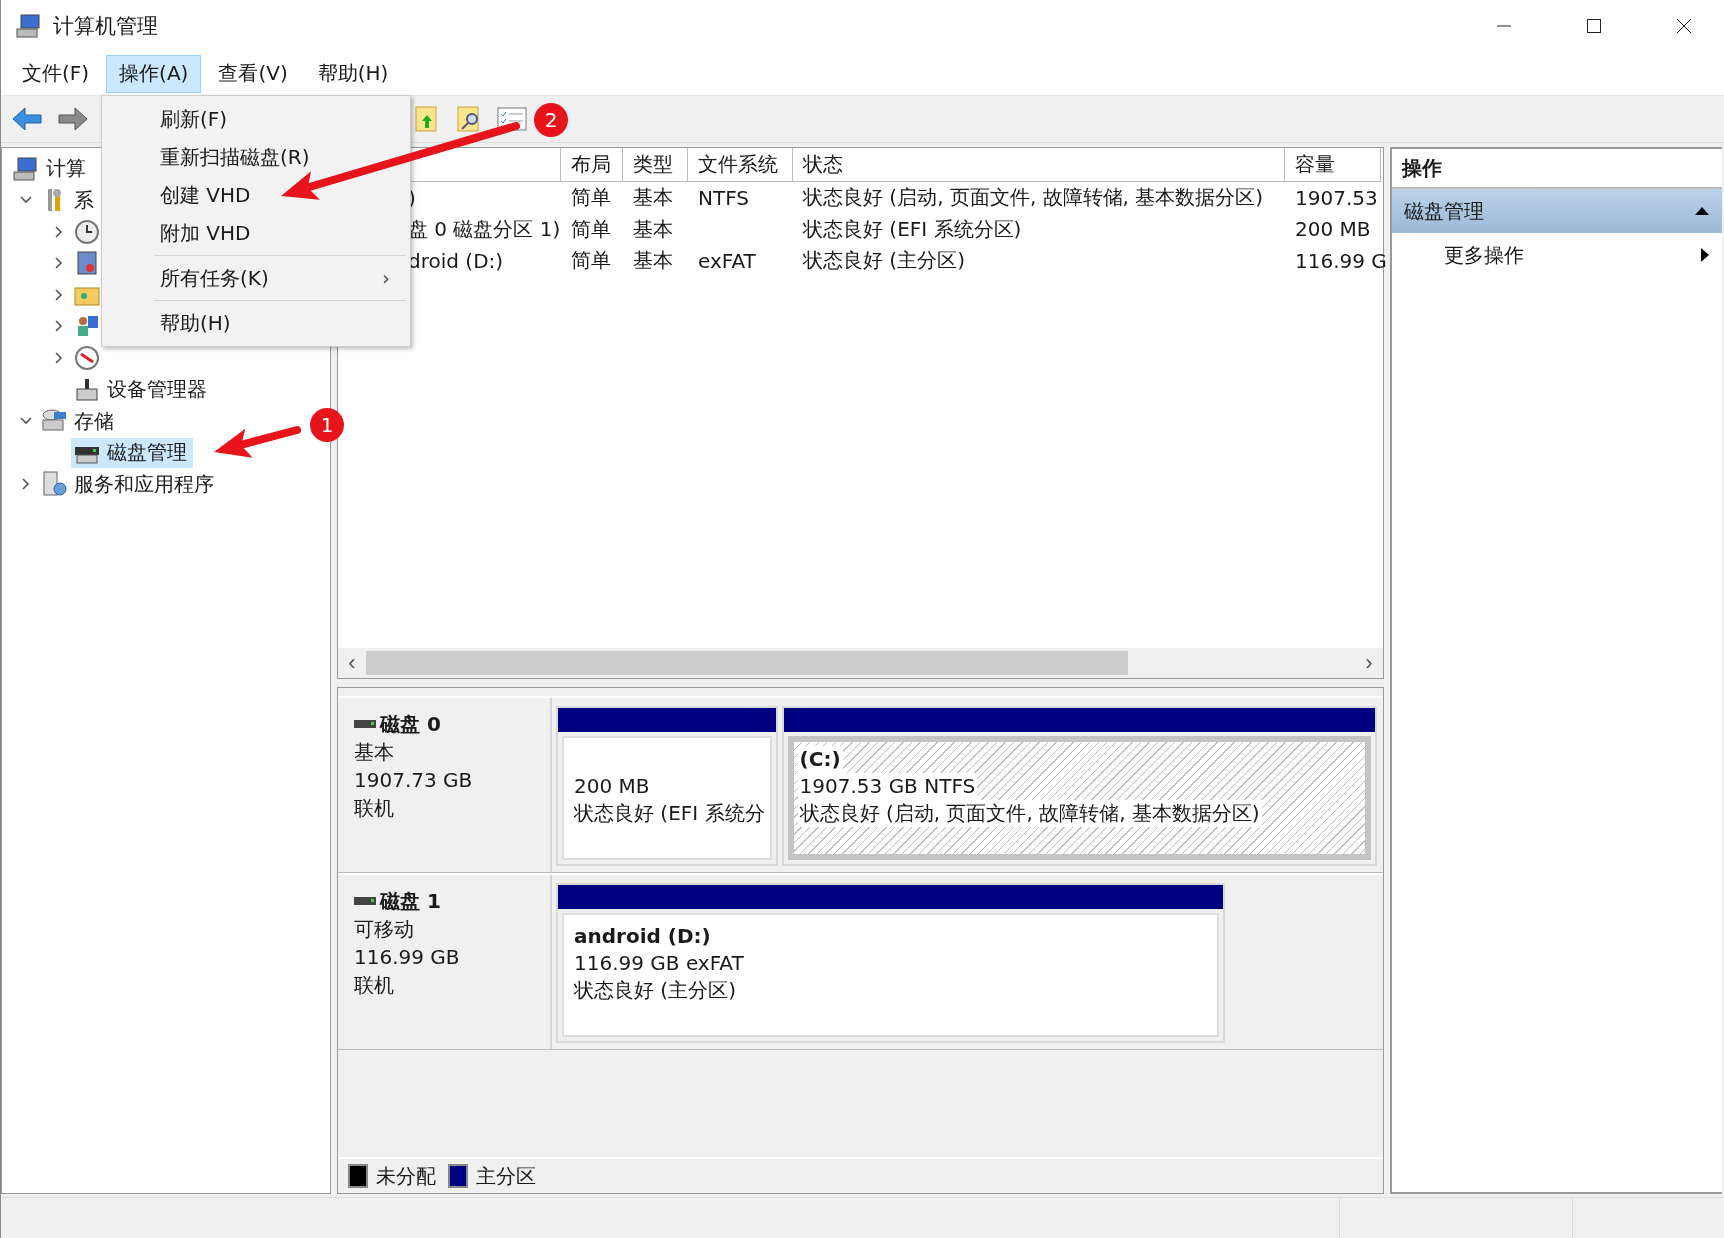 The width and height of the screenshot is (1724, 1238). What do you see at coordinates (69, 200) in the screenshot?
I see `tree-item: 系` at bounding box center [69, 200].